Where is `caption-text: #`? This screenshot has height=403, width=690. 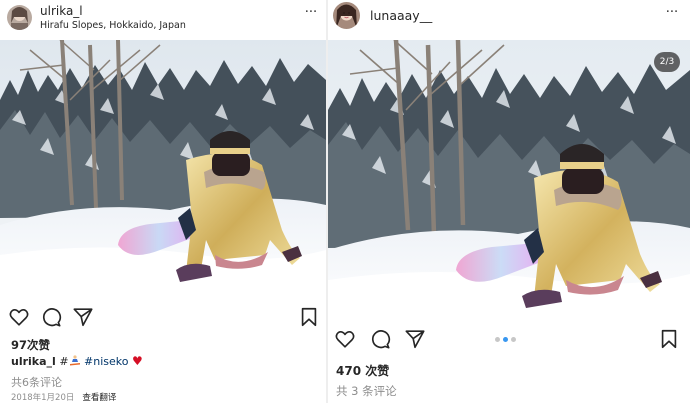 caption-text: # is located at coordinates (64, 361).